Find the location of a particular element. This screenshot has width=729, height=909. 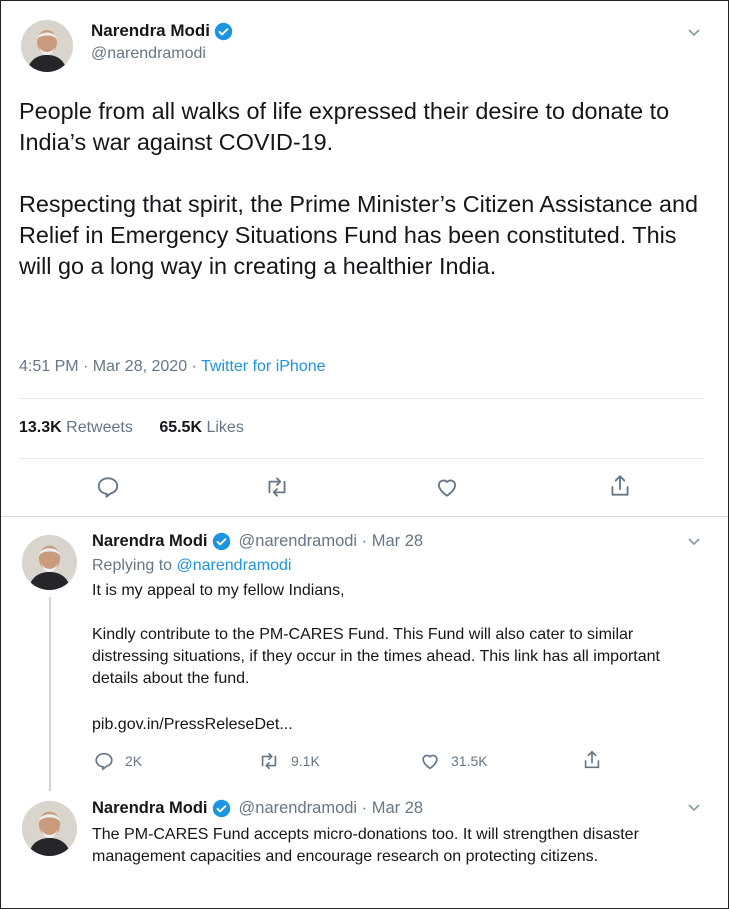

replying-to: Replying to @narendramodi is located at coordinates (191, 566).